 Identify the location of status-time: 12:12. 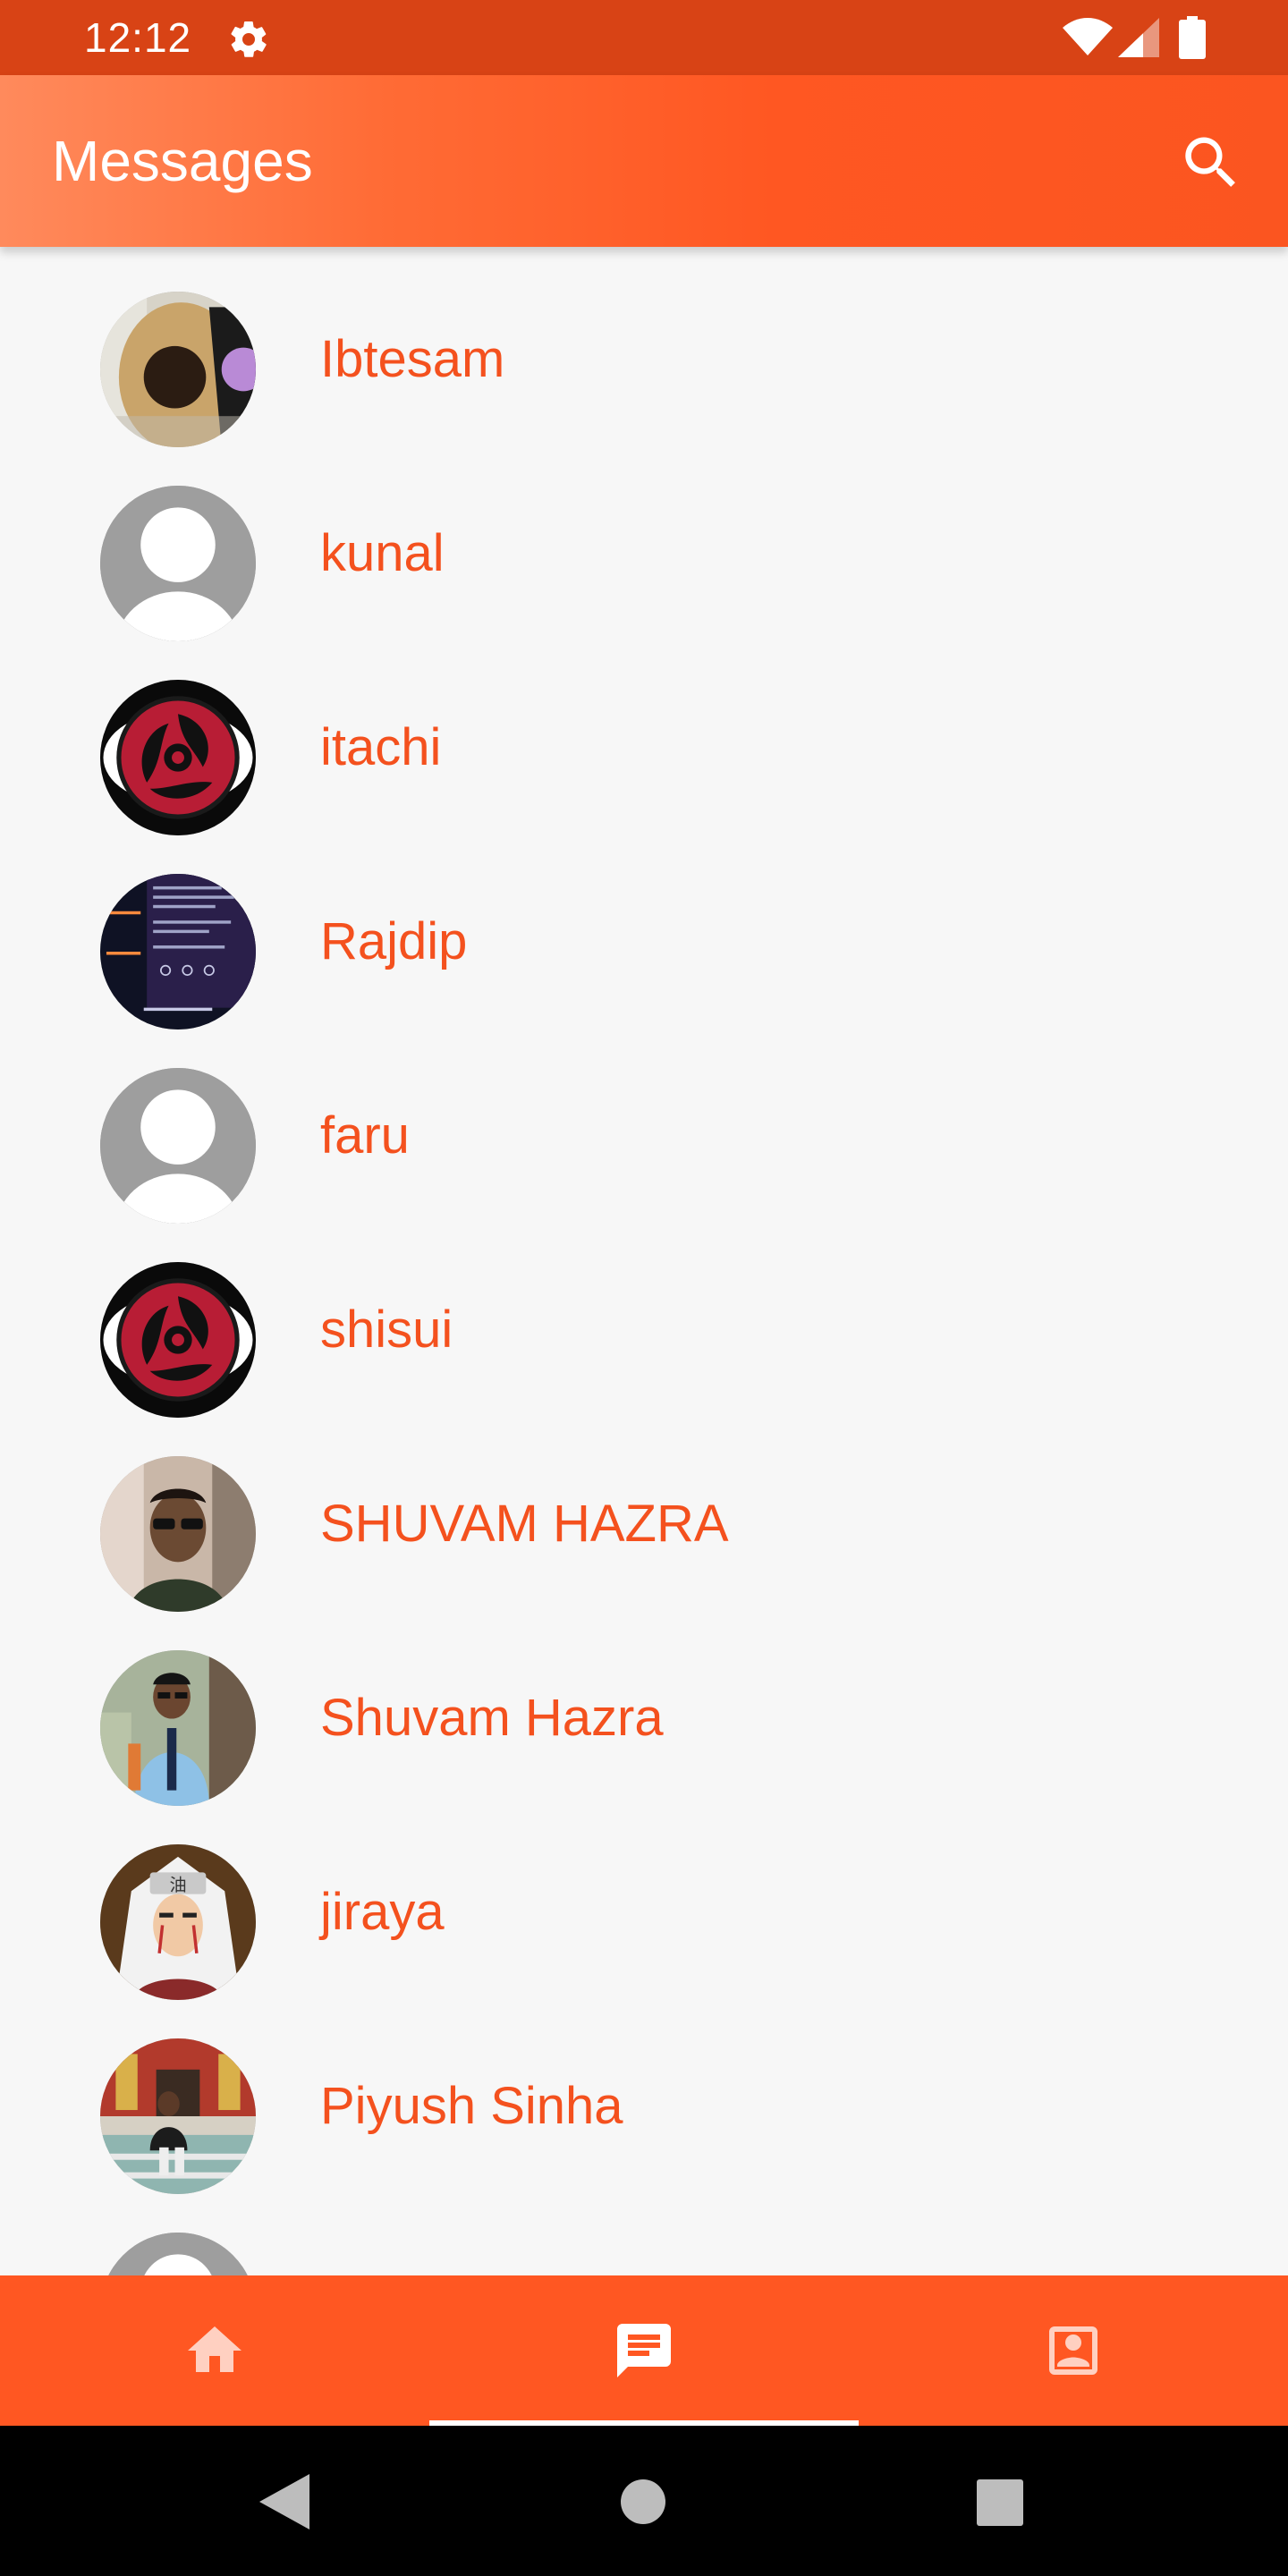
(138, 37).